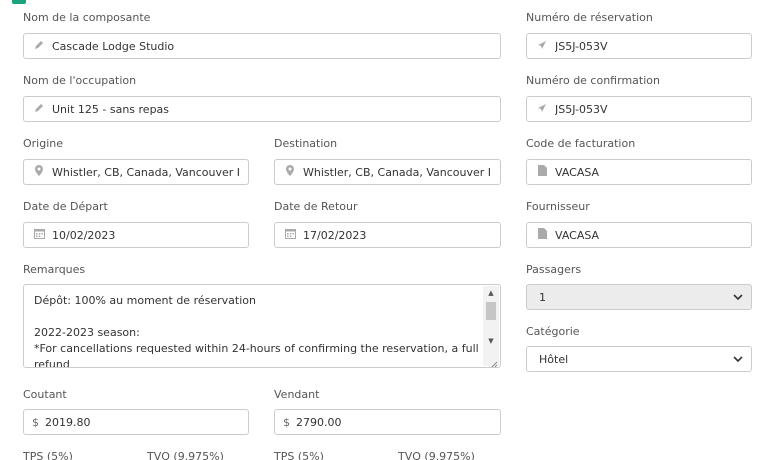  I want to click on scroll-down-arrow-icon: ▼, so click(491, 341).